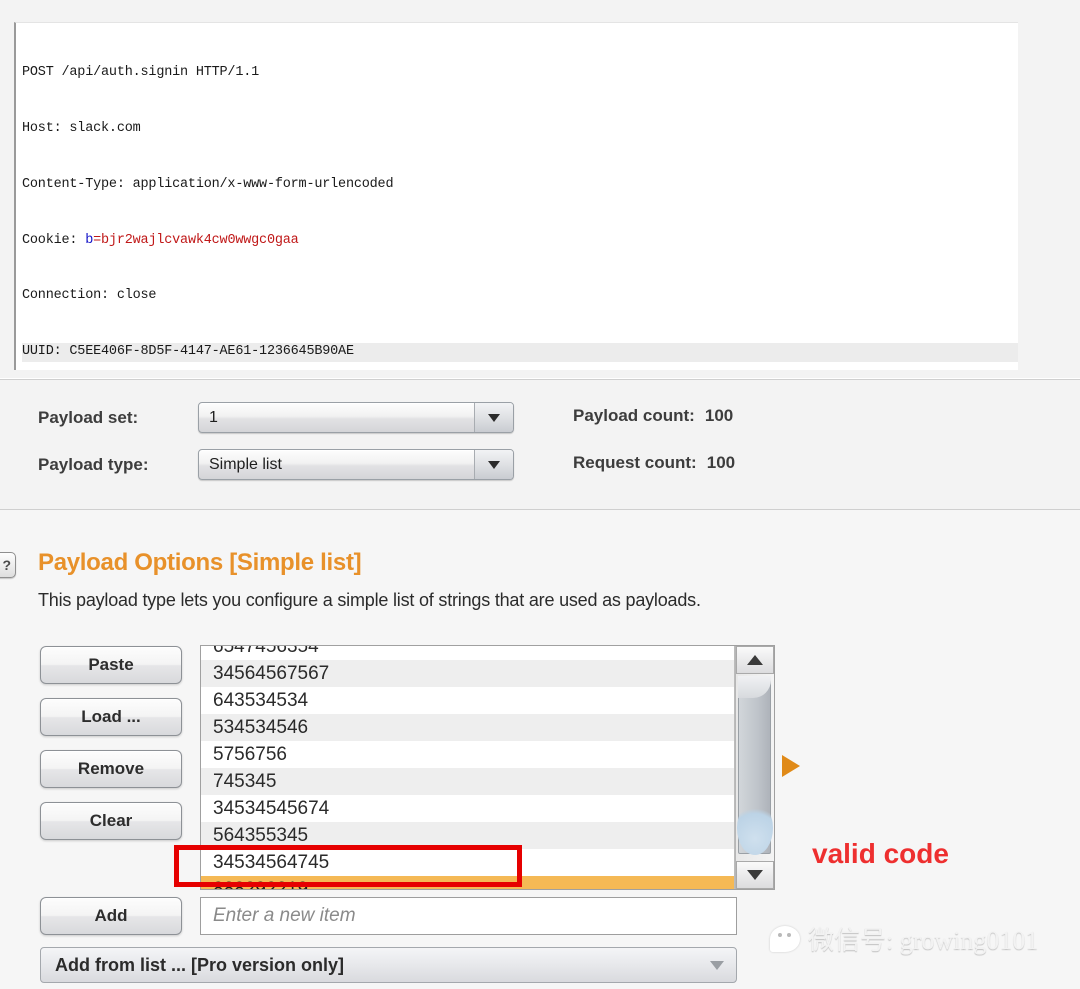 The image size is (1080, 989). I want to click on cookie-value: bjr2wajlcvawk4cw0wwgc0gaa, so click(200, 240).